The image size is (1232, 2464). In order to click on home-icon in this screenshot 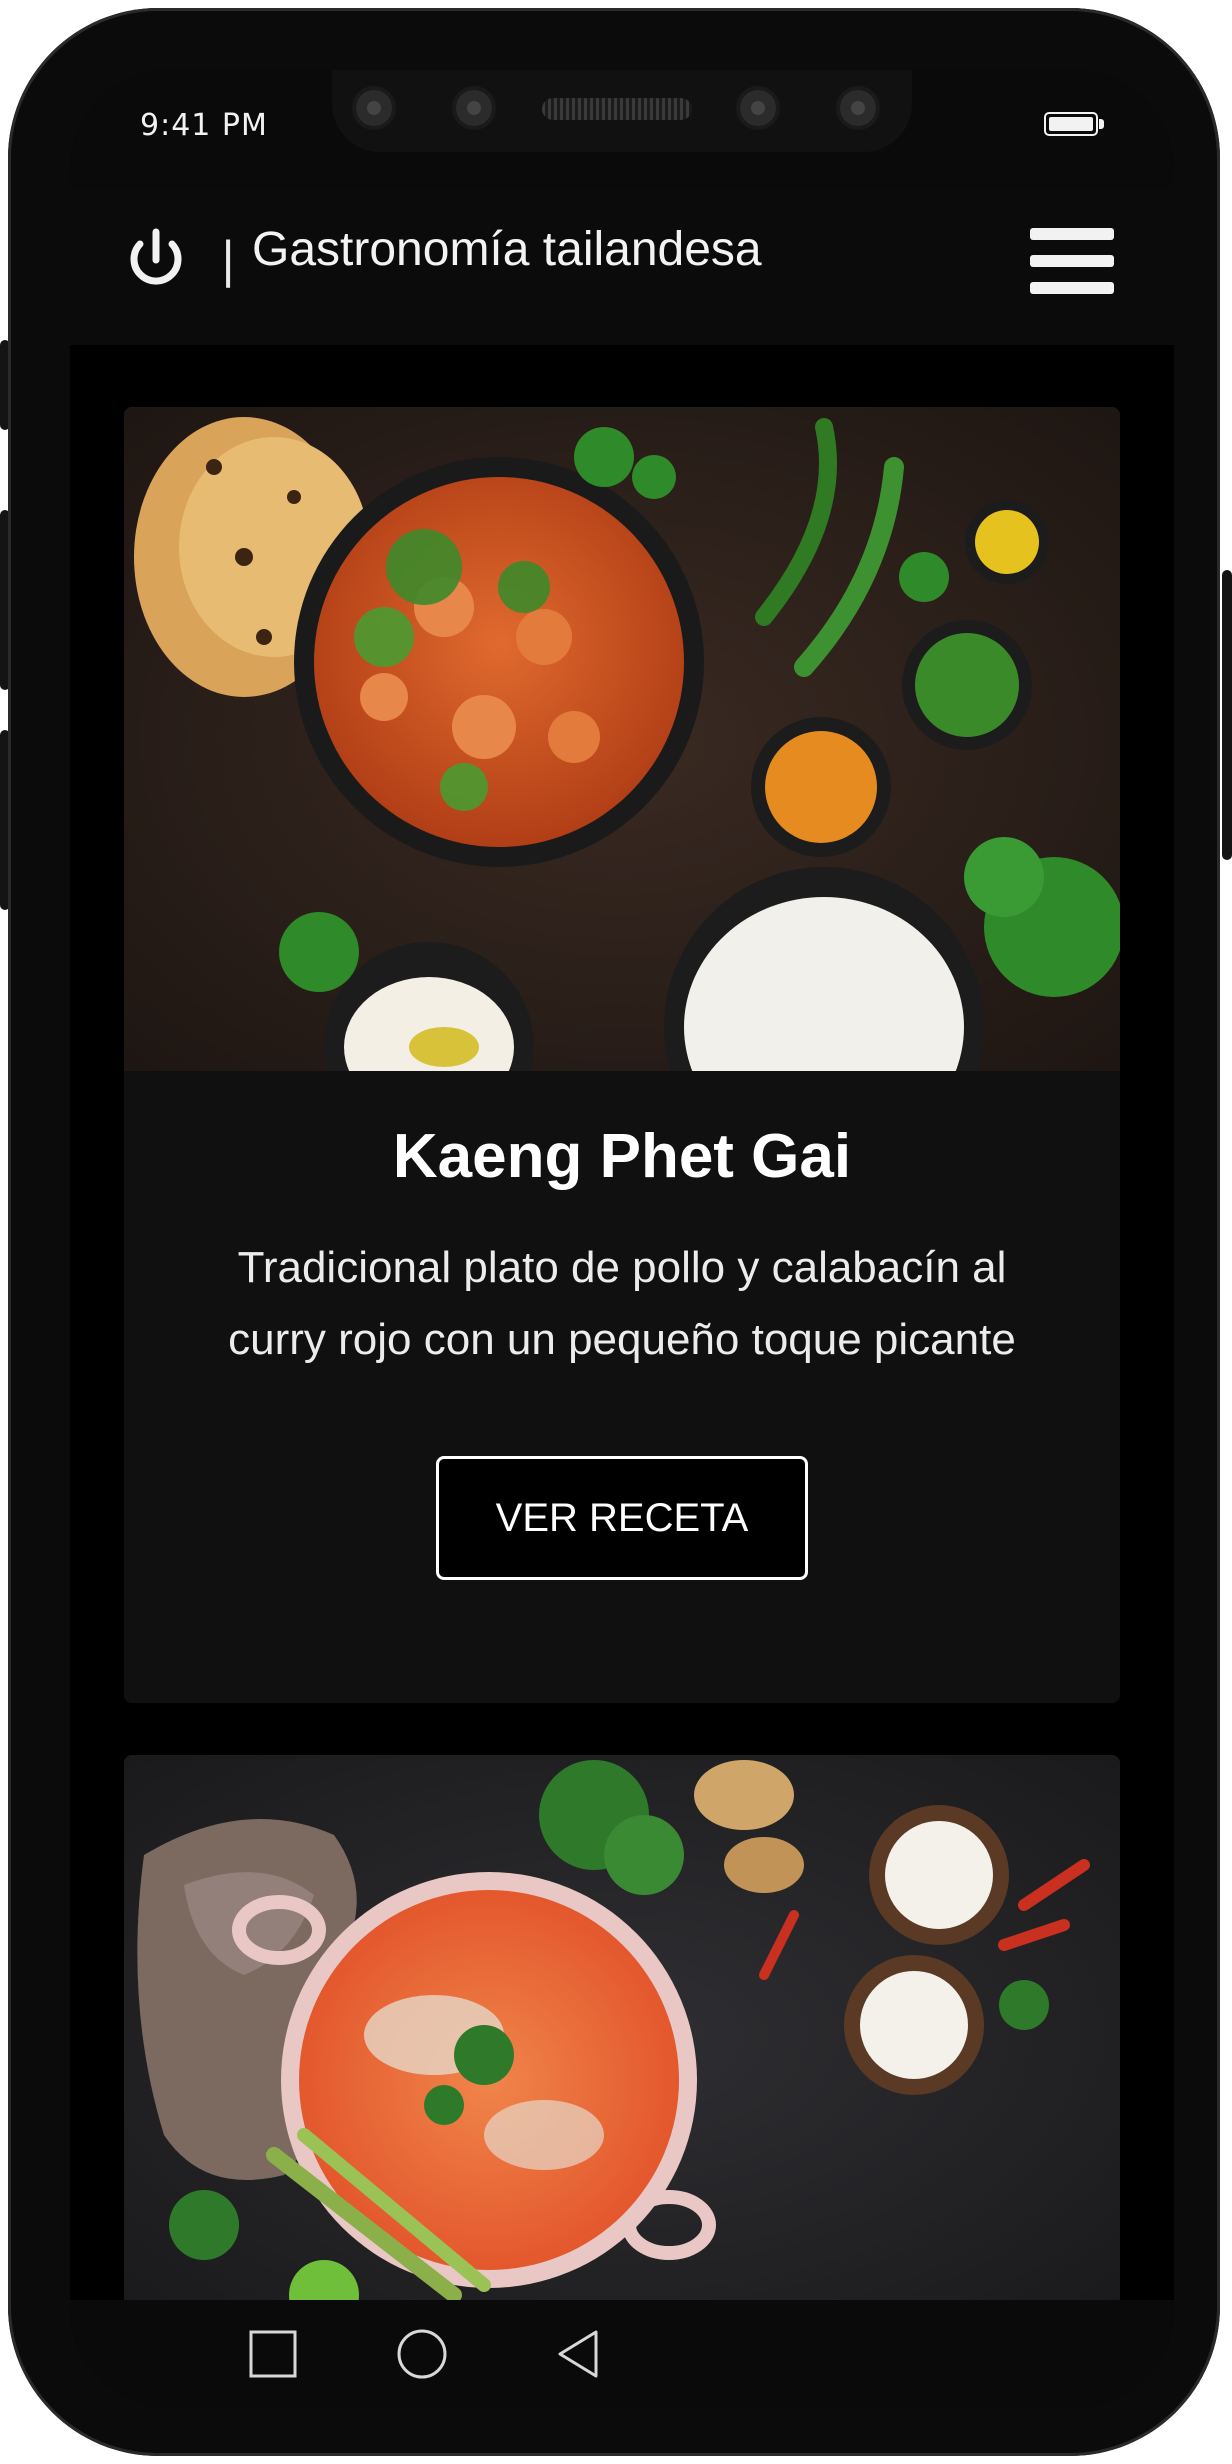, I will do `click(422, 2354)`.